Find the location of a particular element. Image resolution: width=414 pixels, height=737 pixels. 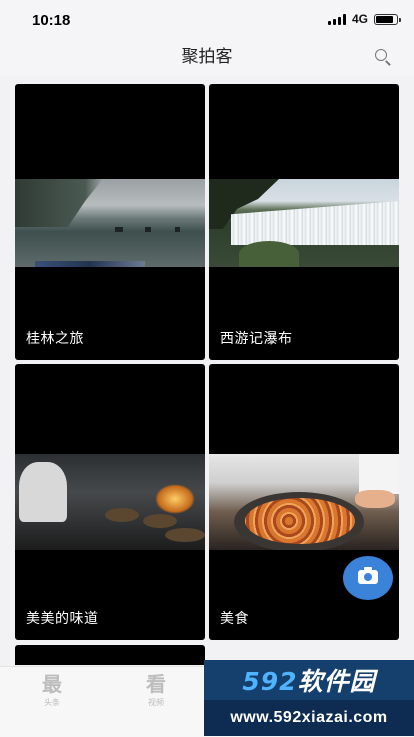

signal-icon is located at coordinates (336, 19).